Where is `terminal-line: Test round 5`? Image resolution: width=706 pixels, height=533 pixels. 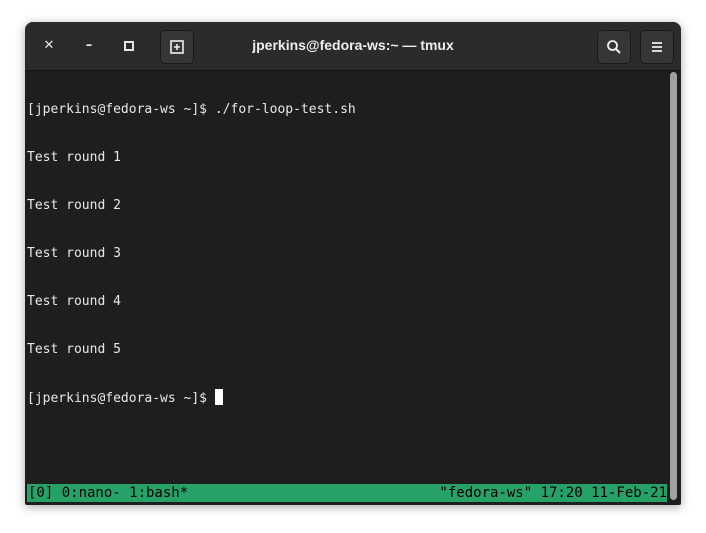 terminal-line: Test round 5 is located at coordinates (74, 349).